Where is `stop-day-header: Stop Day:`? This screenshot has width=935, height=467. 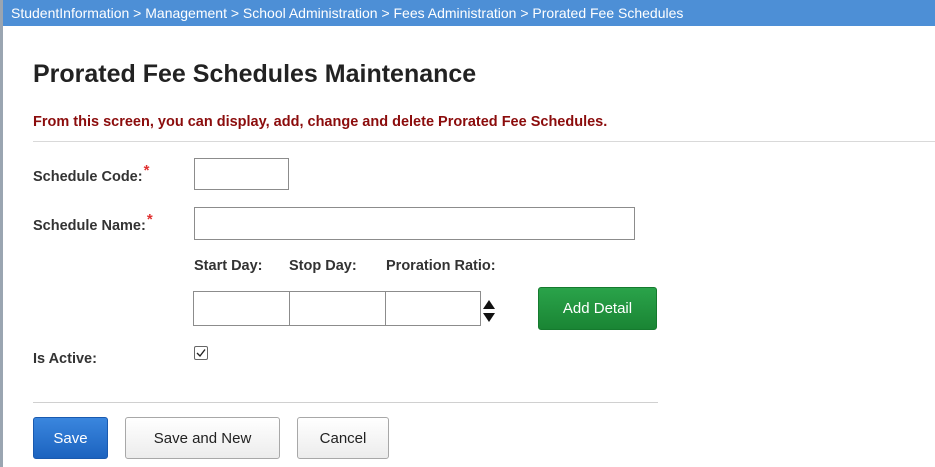 stop-day-header: Stop Day: is located at coordinates (323, 266).